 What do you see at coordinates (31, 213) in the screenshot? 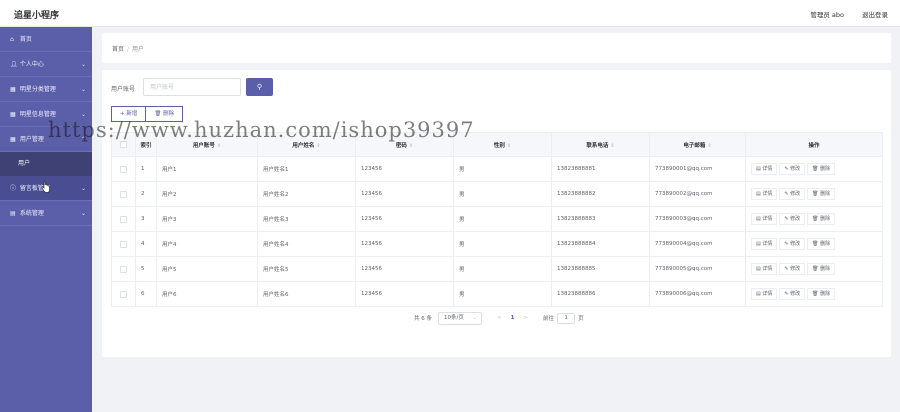
I see `sidebar-item-label: 系统管理` at bounding box center [31, 213].